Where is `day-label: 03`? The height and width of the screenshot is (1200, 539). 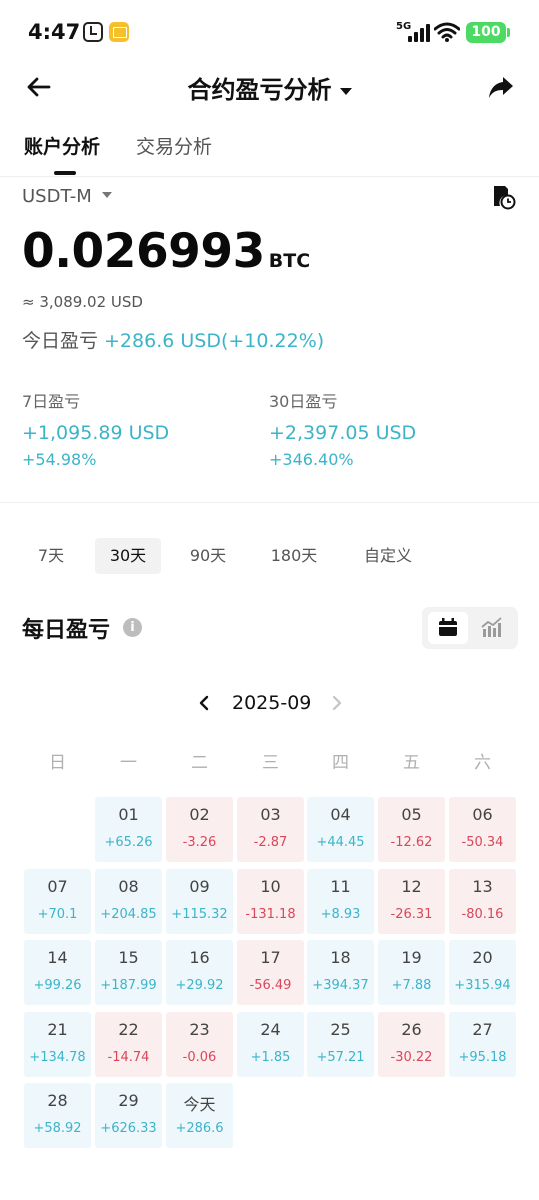
day-label: 03 is located at coordinates (270, 814).